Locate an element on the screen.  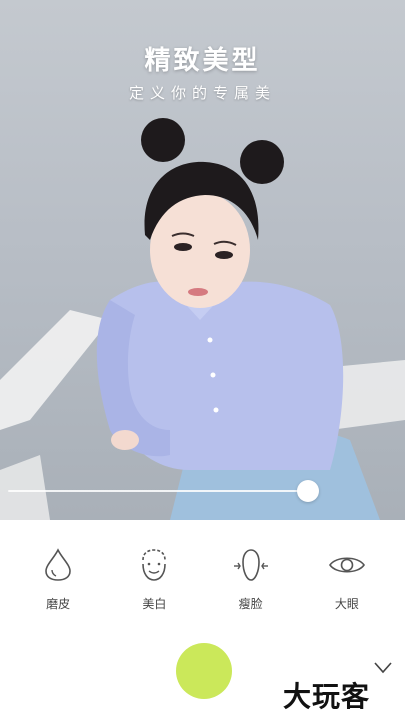
slim-face-icon is located at coordinates (251, 565).